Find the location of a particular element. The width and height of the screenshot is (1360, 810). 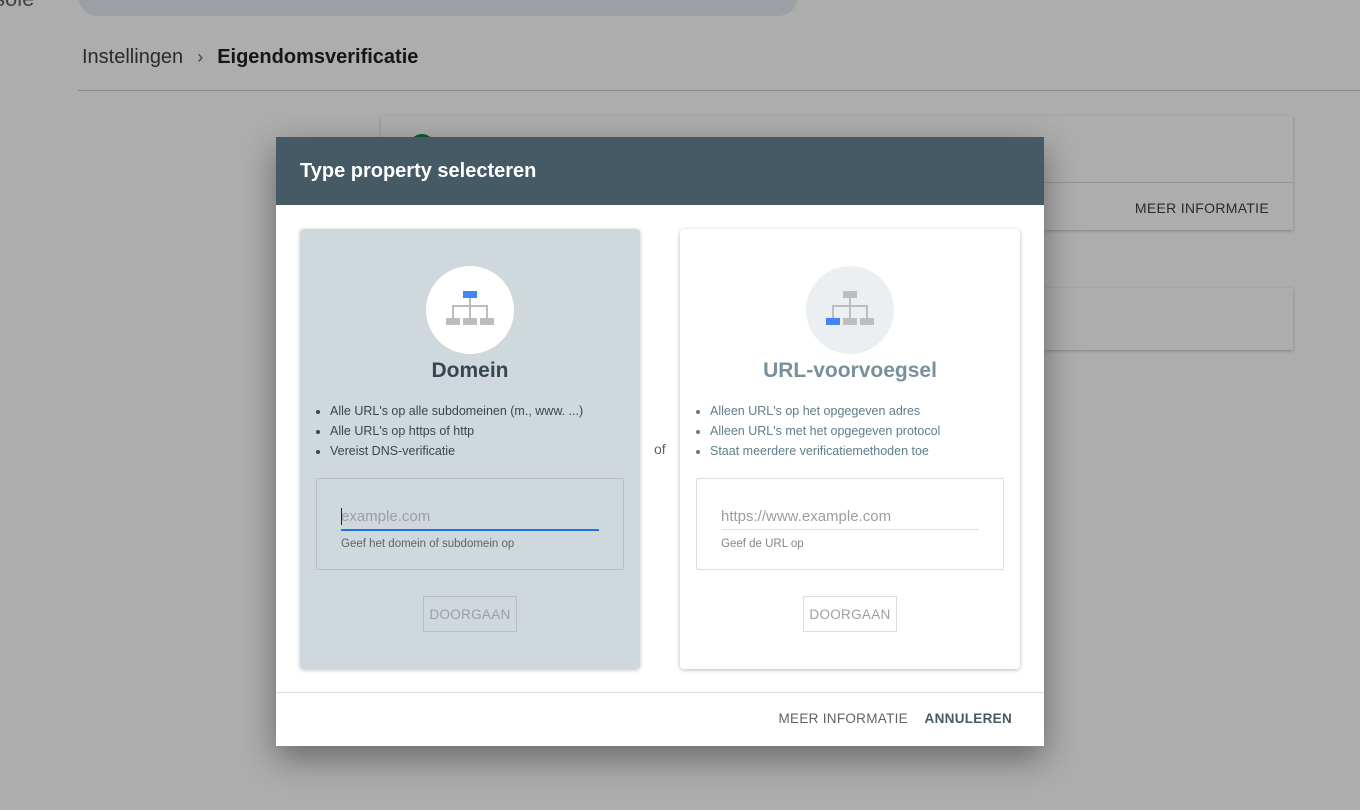

list-item: Vereist DNS-verificatie is located at coordinates (456, 451).